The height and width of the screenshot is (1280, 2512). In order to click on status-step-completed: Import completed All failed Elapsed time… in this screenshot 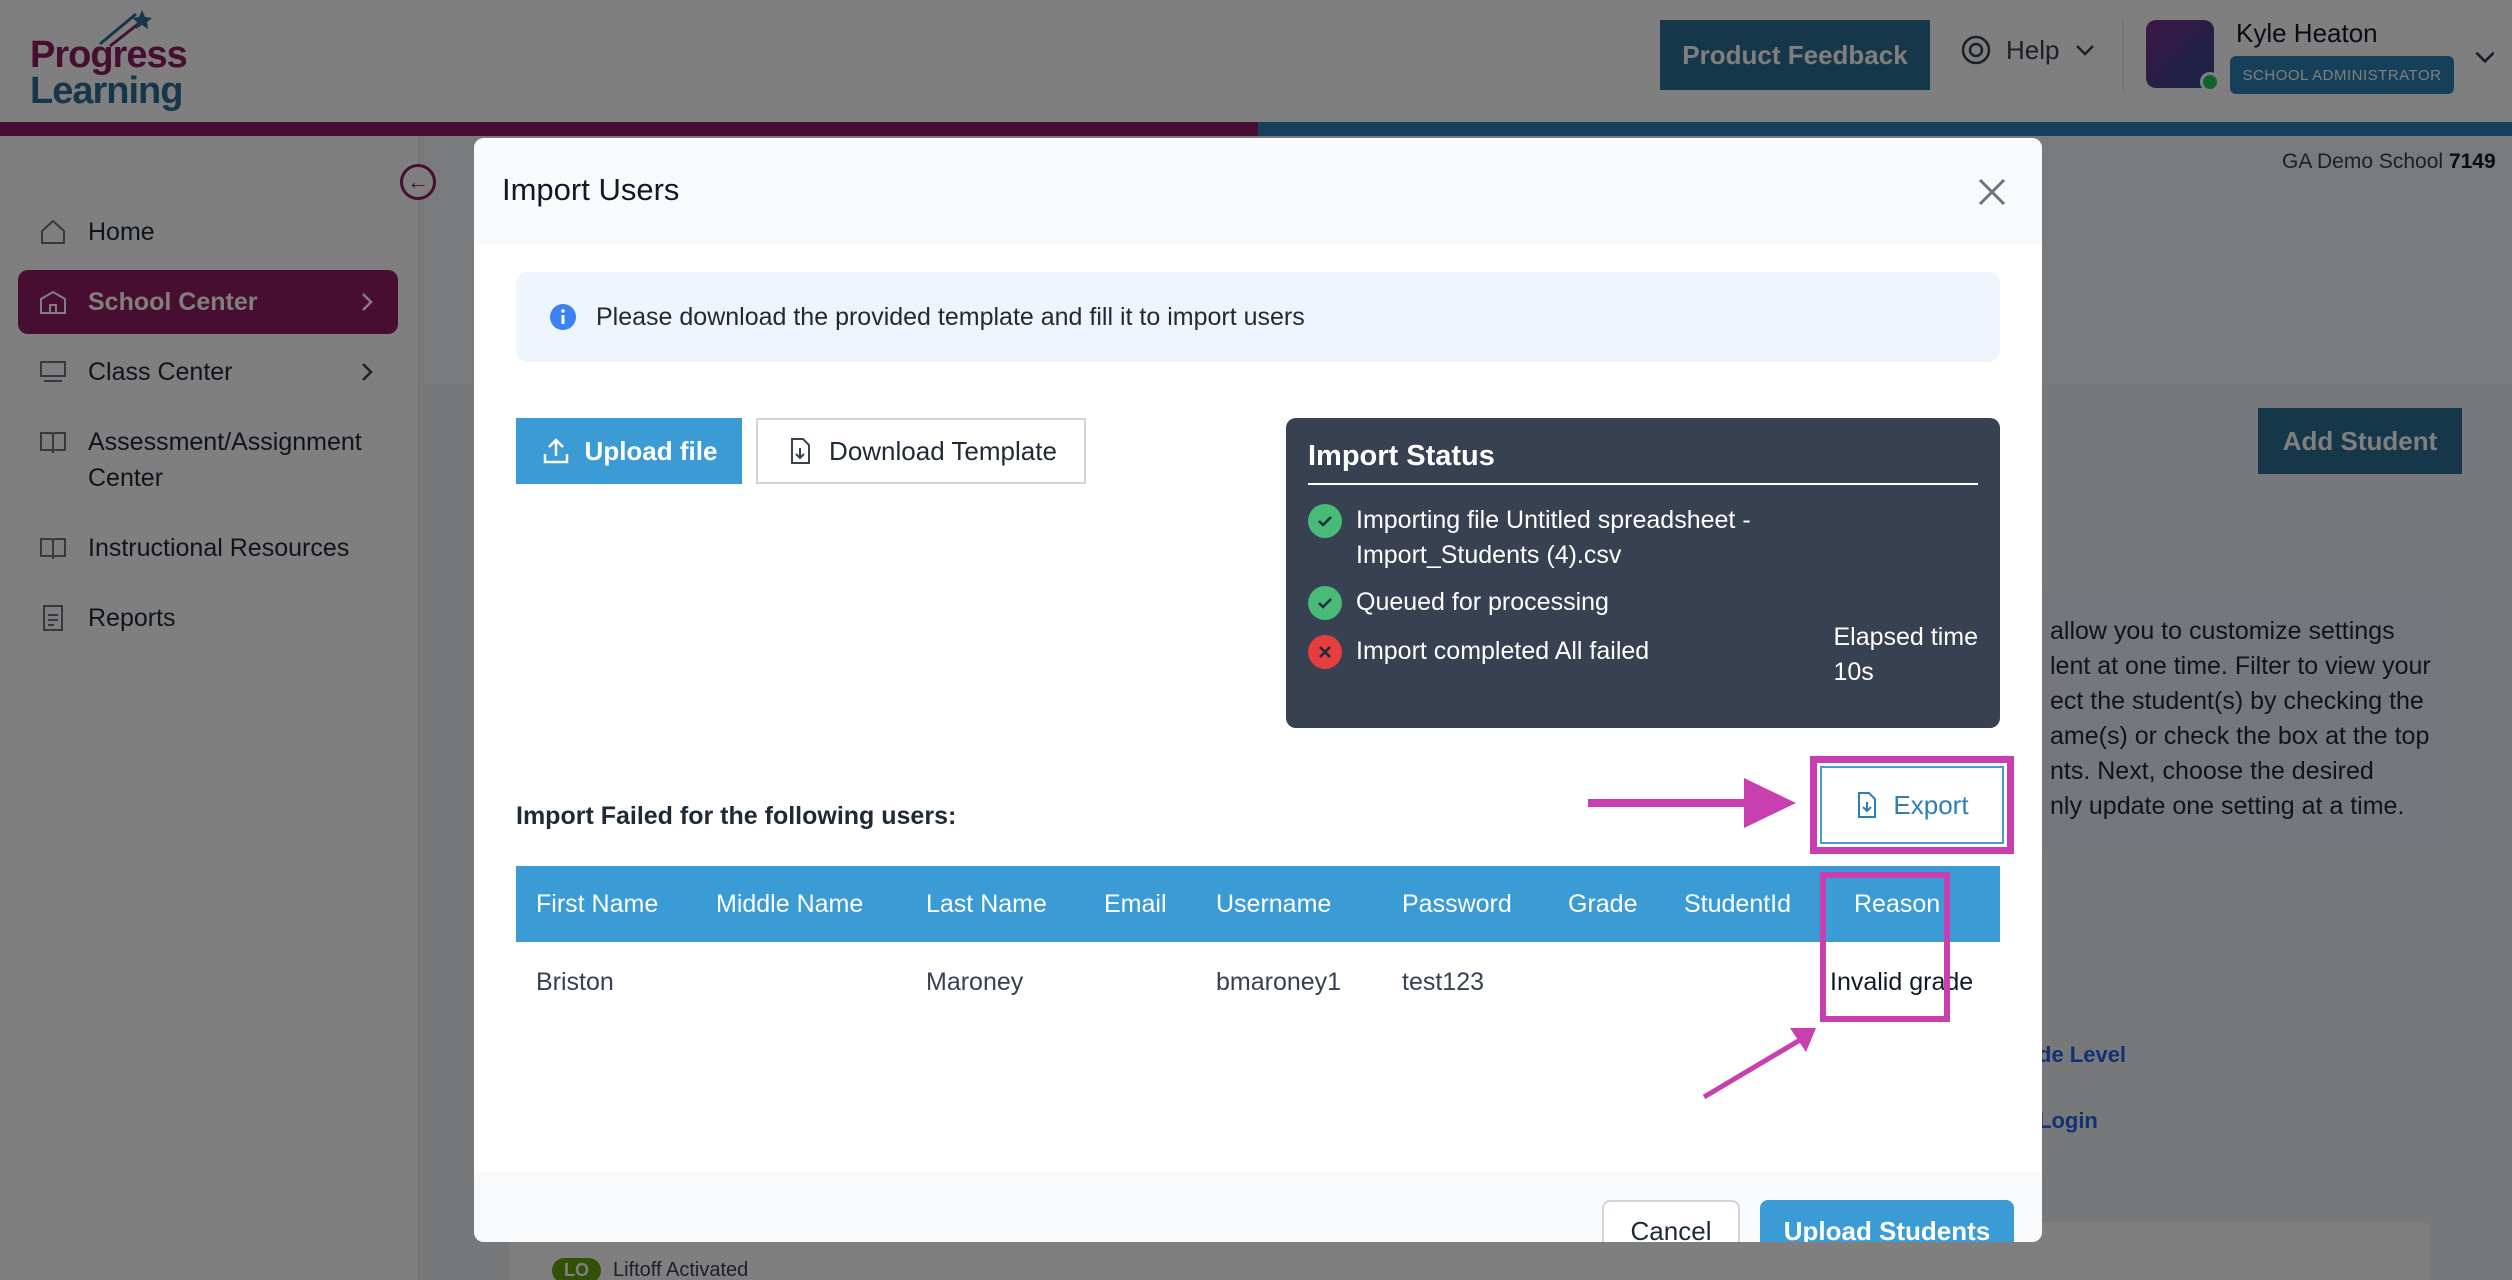, I will do `click(1643, 654)`.